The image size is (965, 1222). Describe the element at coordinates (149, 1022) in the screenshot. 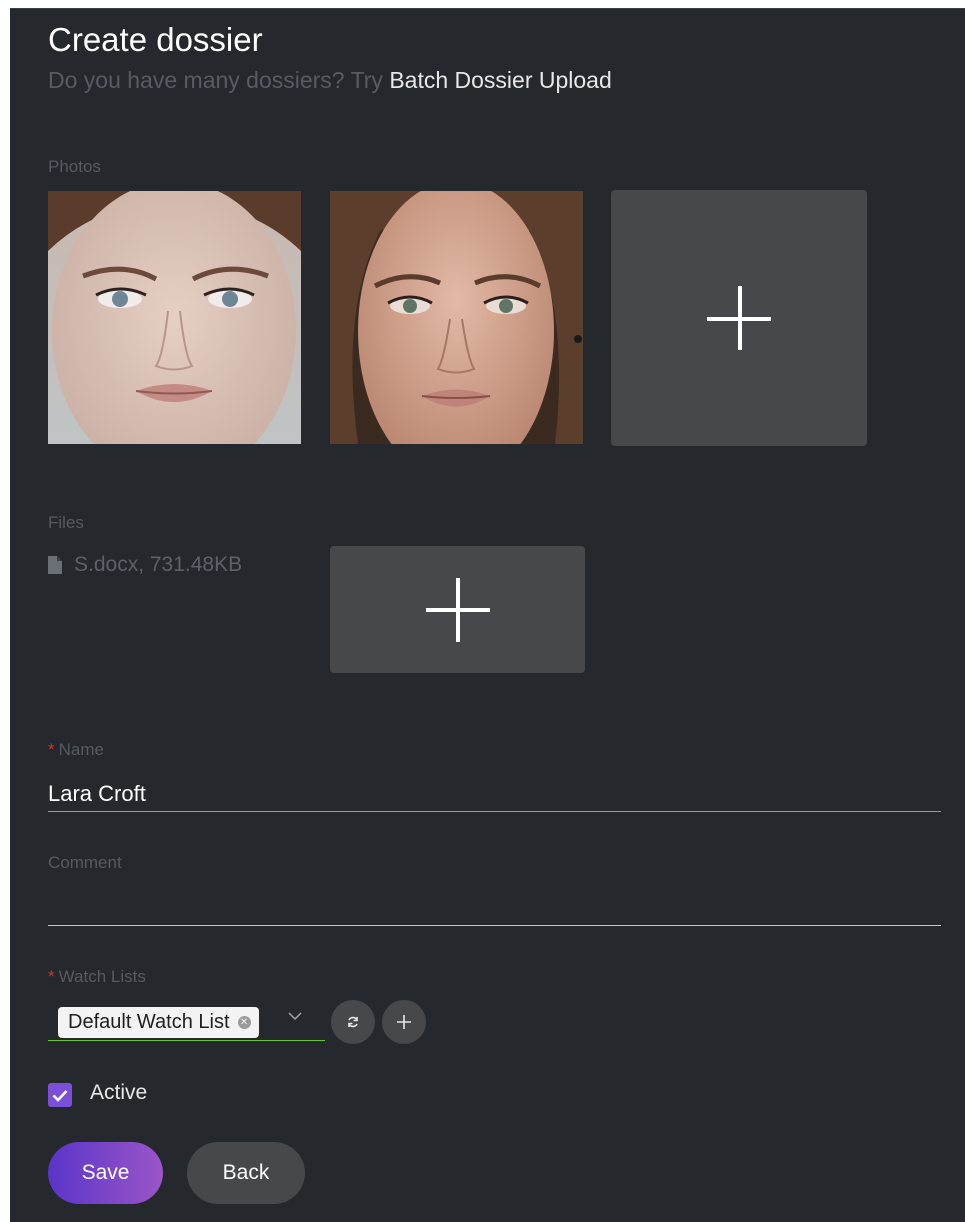

I see `watch-list-chip-label: Default Watch List` at that location.